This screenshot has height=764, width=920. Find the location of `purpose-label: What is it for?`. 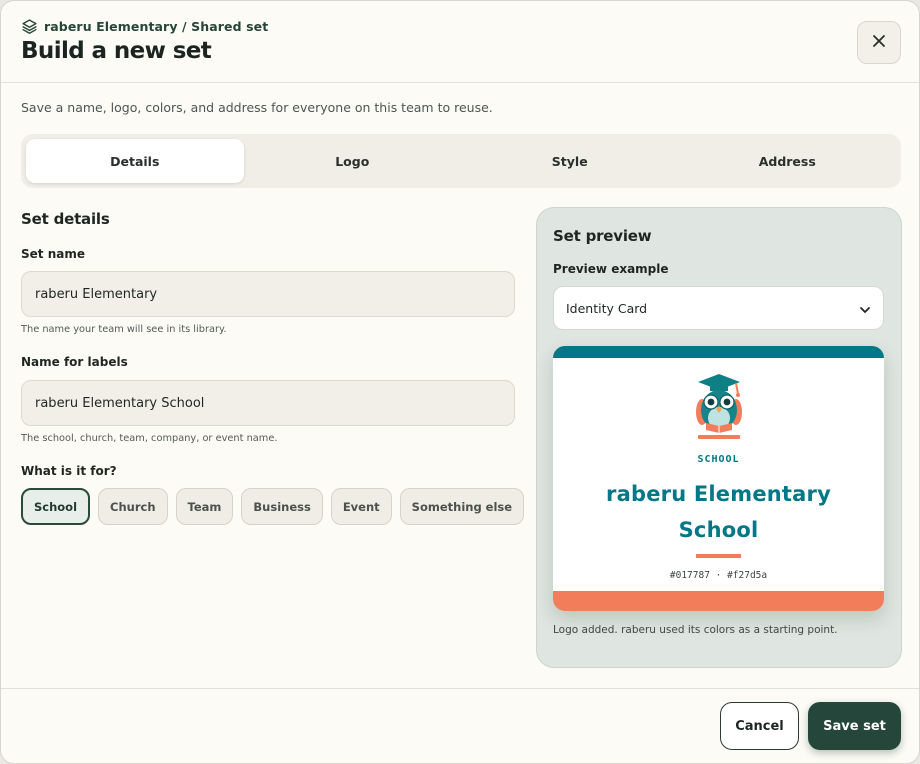

purpose-label: What is it for? is located at coordinates (69, 471).